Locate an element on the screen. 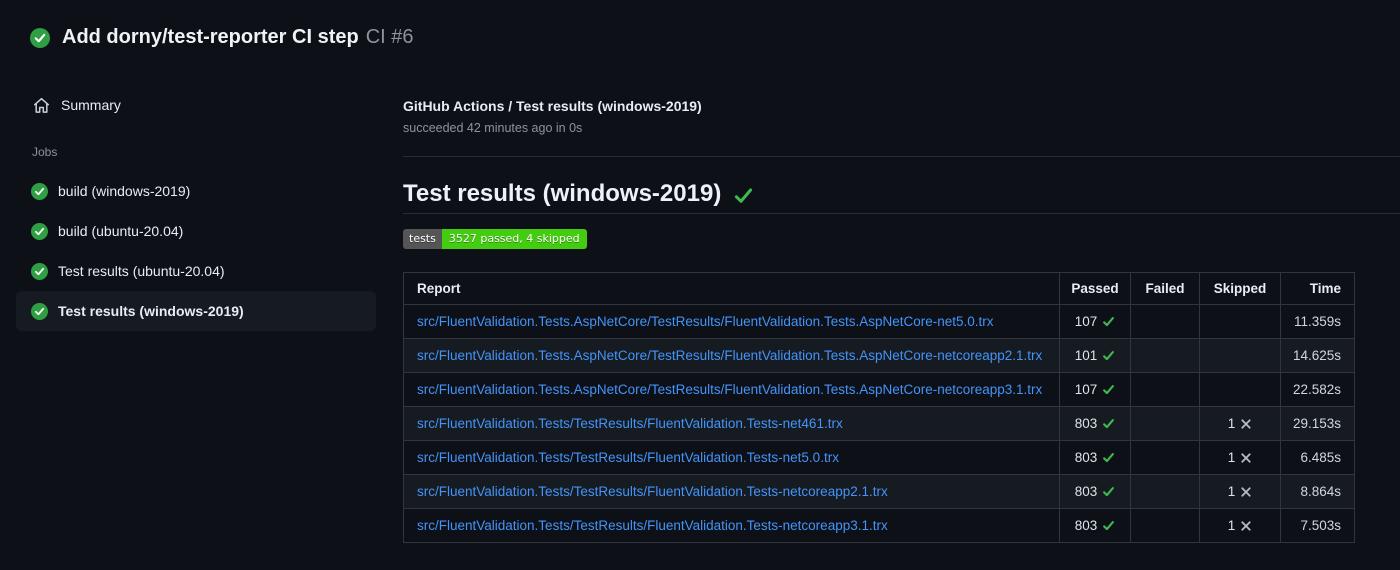 The height and width of the screenshot is (570, 1400). col-header-time: Time is located at coordinates (1317, 288).